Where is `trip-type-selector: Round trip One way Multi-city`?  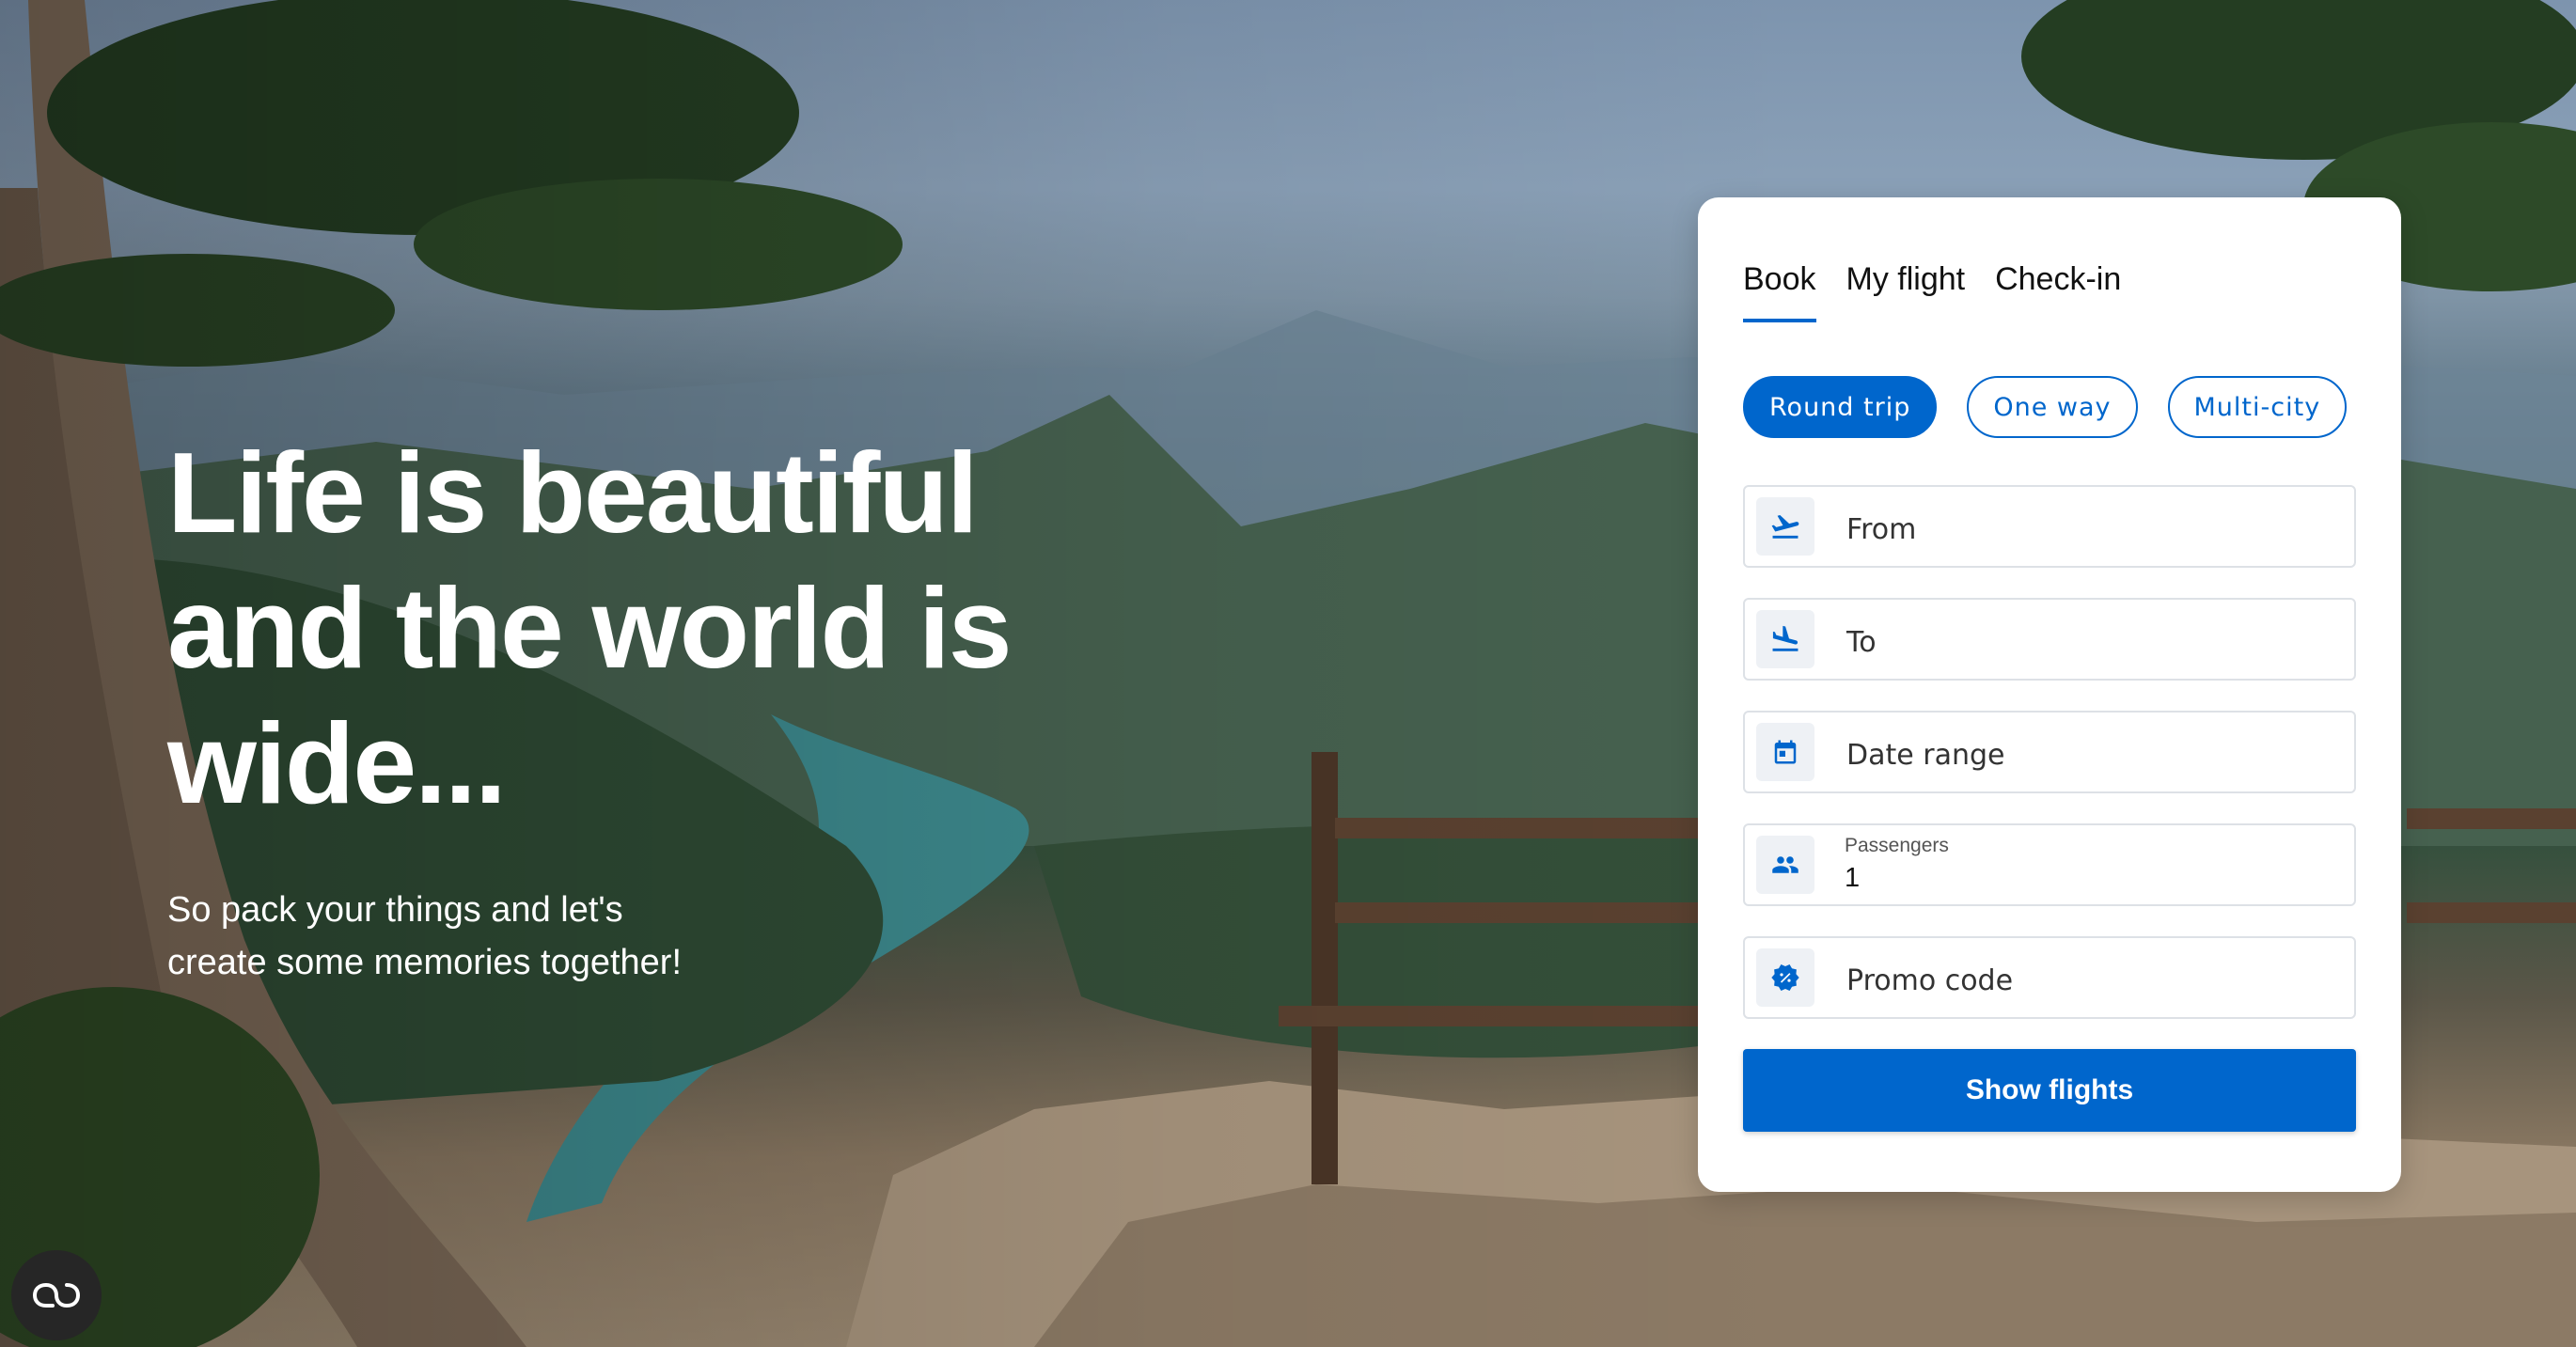
trip-type-selector: Round trip One way Multi-city is located at coordinates (2046, 407).